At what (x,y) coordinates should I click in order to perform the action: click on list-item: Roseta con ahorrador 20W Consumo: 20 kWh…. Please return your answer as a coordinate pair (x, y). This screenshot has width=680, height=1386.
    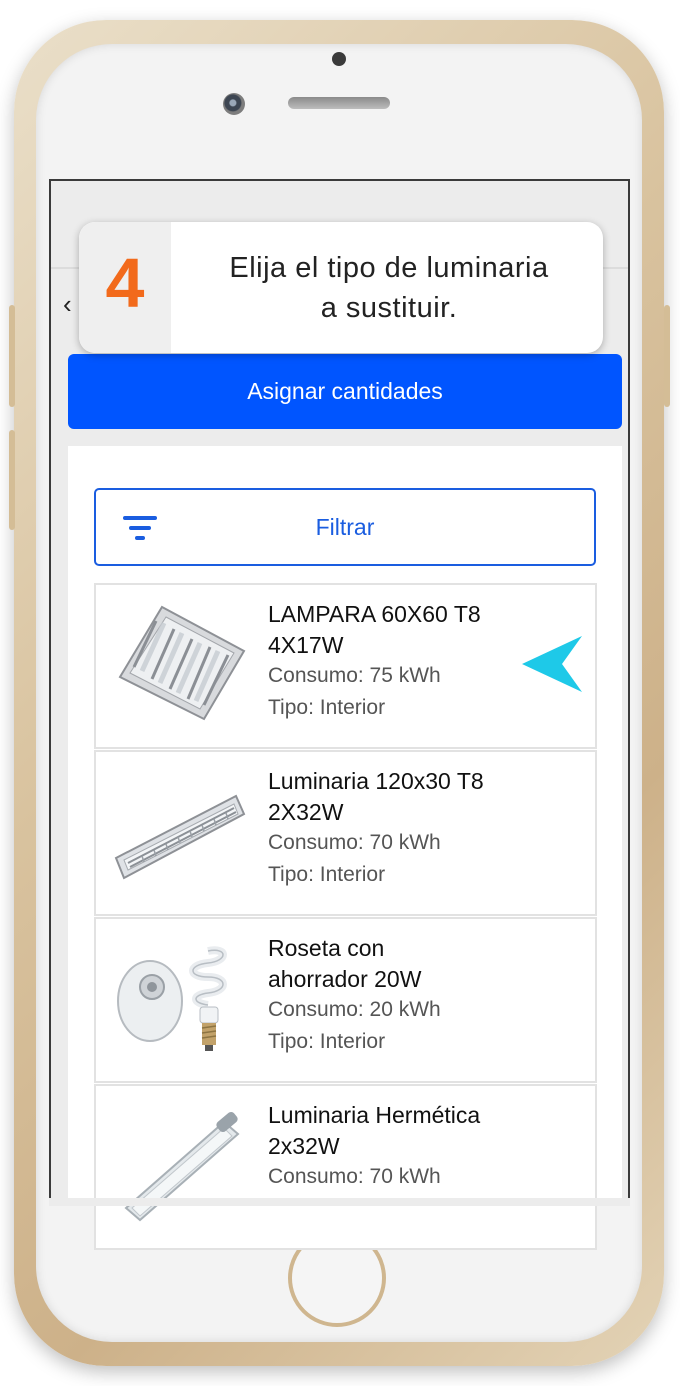
    Looking at the image, I should click on (345, 1000).